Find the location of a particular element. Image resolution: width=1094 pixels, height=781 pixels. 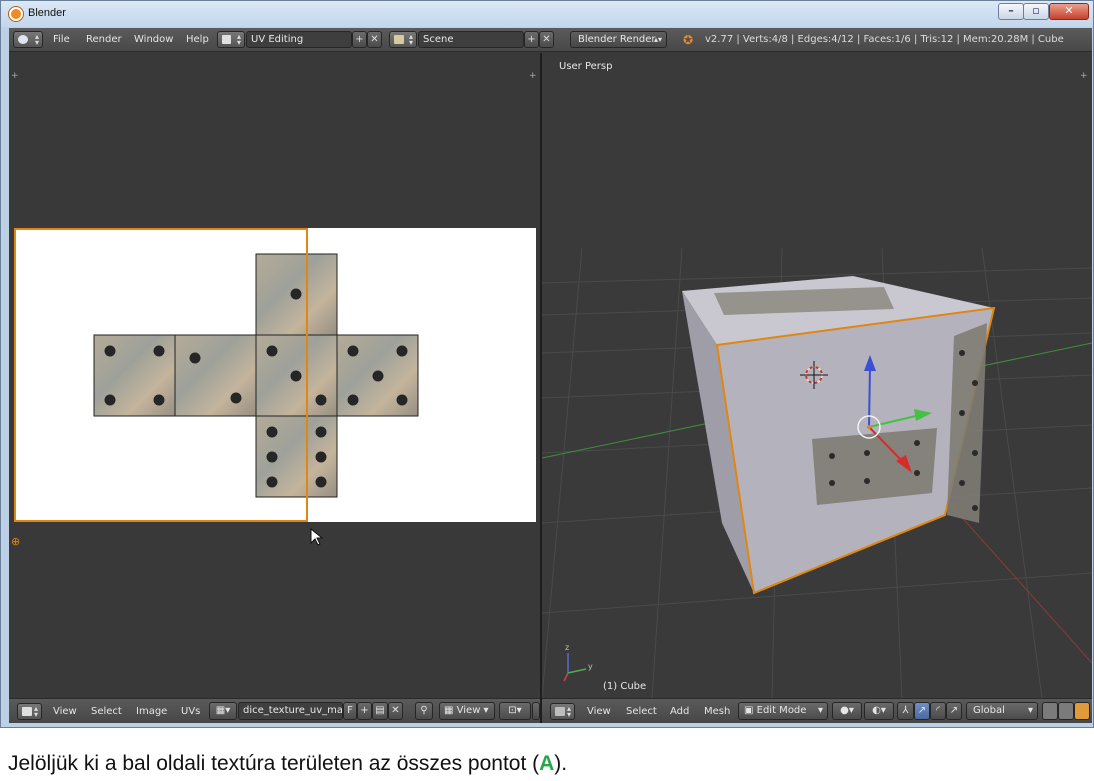

delete-scene-icon: ✕ is located at coordinates (546, 39).